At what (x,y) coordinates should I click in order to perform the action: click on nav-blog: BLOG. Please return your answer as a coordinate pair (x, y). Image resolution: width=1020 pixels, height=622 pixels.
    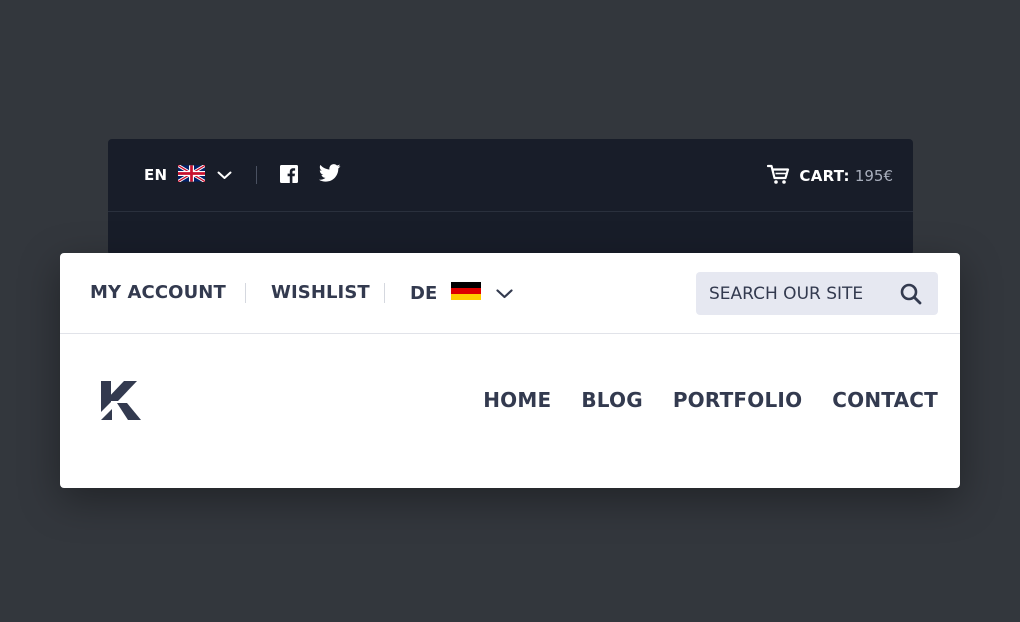
    Looking at the image, I should click on (612, 400).